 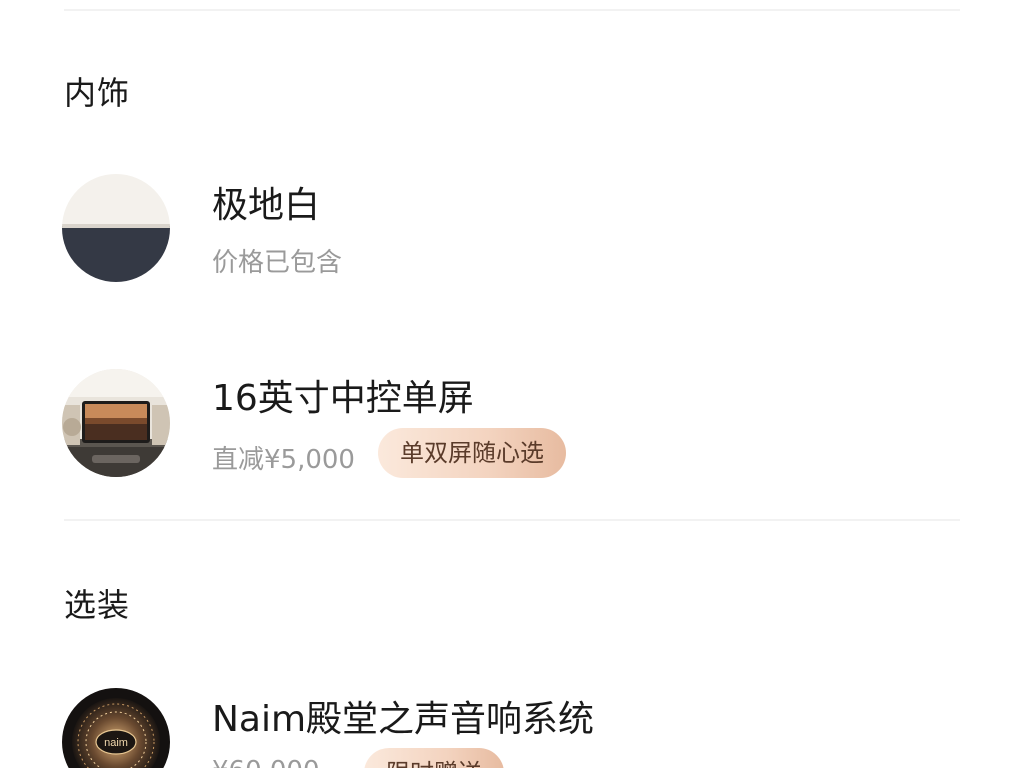 What do you see at coordinates (116, 228) in the screenshot?
I see `interior-color-swatch` at bounding box center [116, 228].